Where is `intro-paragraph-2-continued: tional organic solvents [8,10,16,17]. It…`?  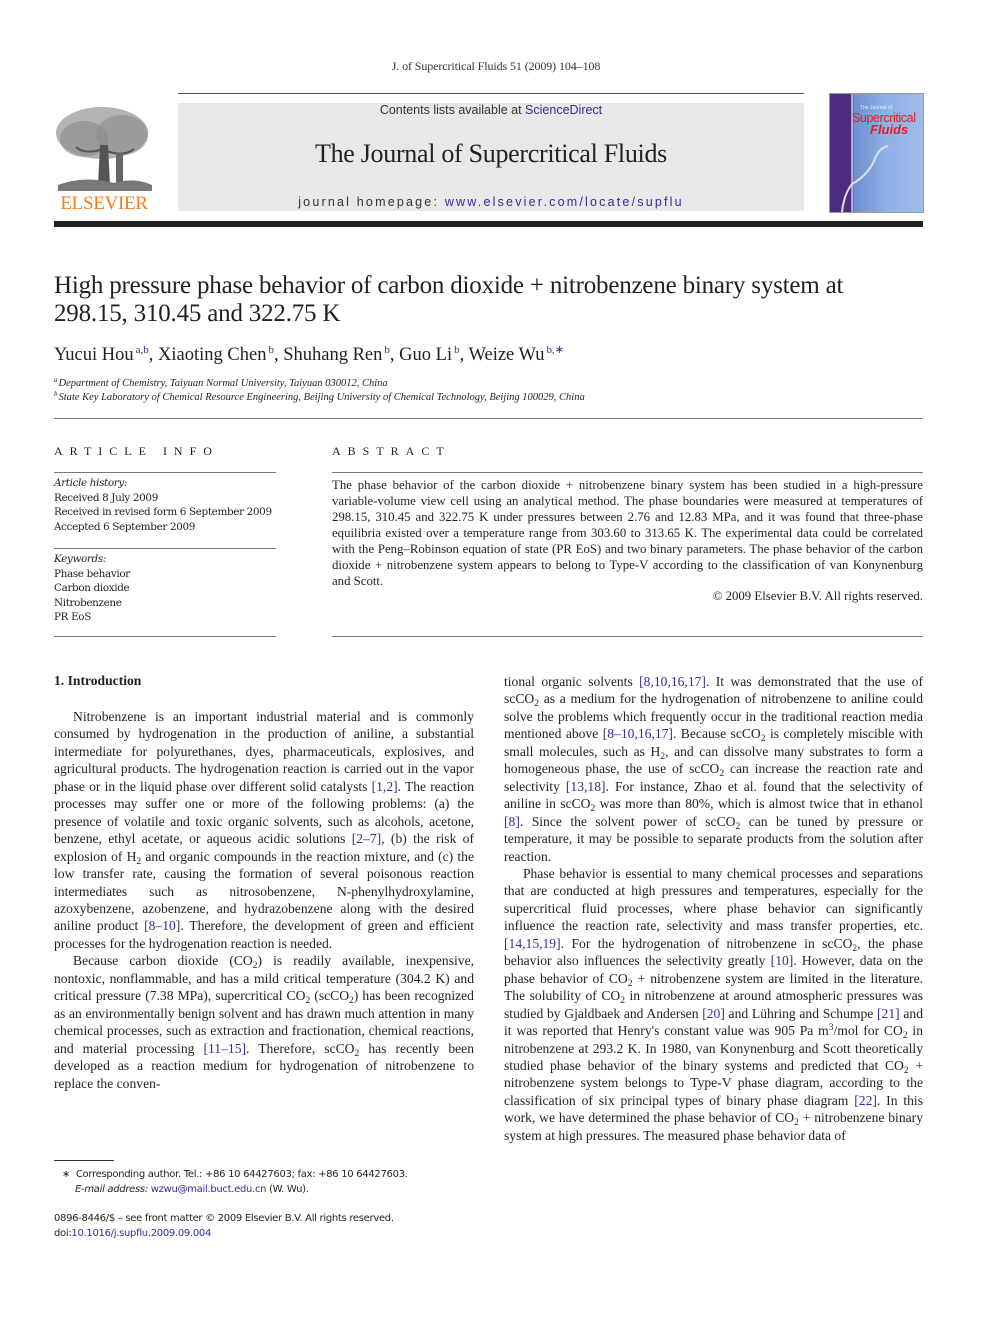
intro-paragraph-2-continued: tional organic solvents [8,10,16,17]. It… is located at coordinates (713, 769).